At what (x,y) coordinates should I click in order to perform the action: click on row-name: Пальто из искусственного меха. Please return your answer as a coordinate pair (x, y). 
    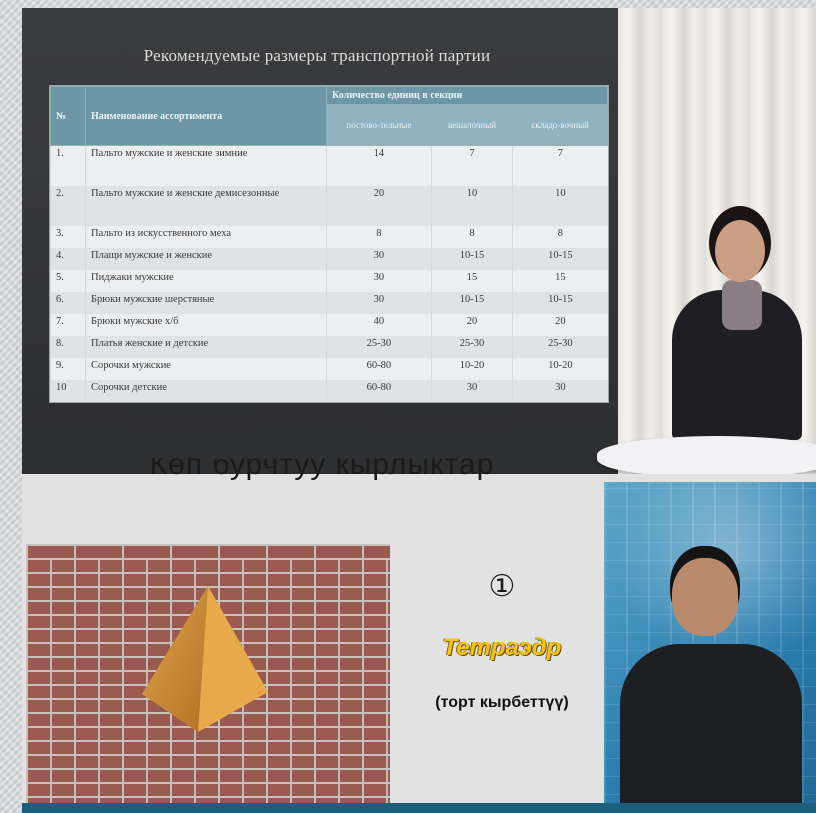
    Looking at the image, I should click on (206, 237).